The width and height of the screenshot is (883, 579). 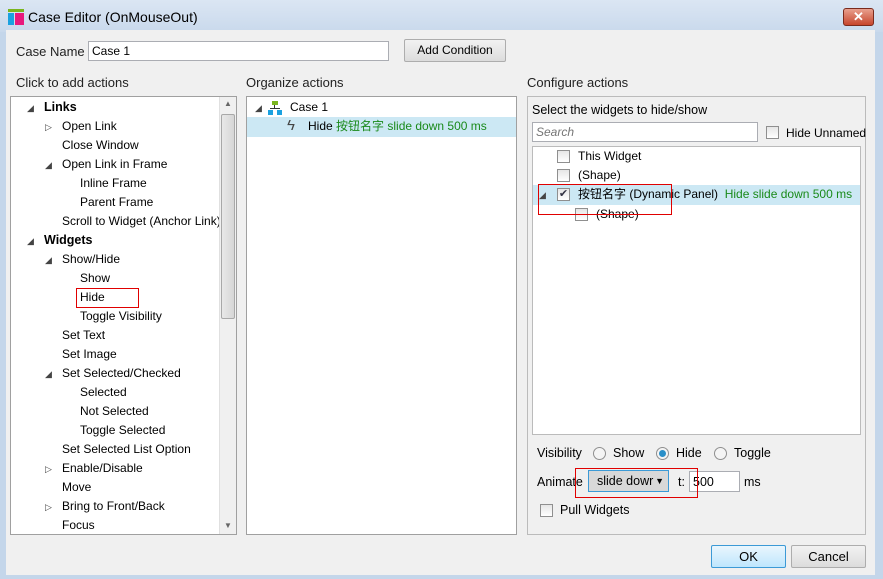 I want to click on visibility-label: Visibility, so click(x=559, y=453).